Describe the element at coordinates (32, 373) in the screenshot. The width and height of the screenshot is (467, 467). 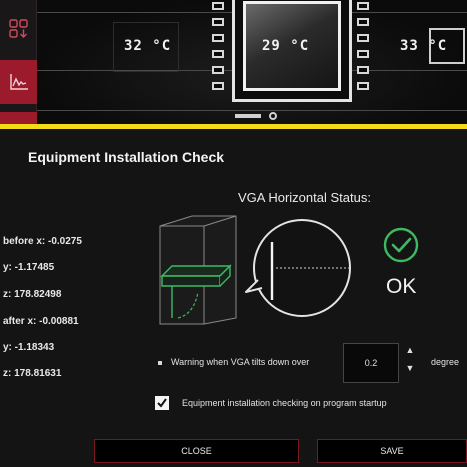
I see `position-line: z: 178.81631` at that location.